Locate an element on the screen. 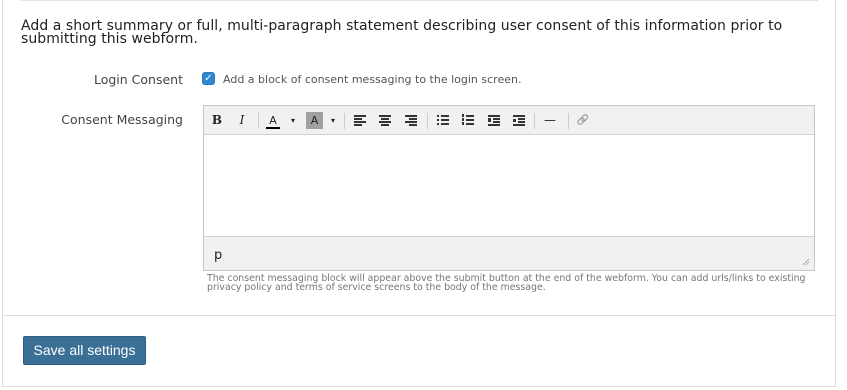 This screenshot has height=390, width=847. save-all-settings-button: Save all settings is located at coordinates (84, 350).